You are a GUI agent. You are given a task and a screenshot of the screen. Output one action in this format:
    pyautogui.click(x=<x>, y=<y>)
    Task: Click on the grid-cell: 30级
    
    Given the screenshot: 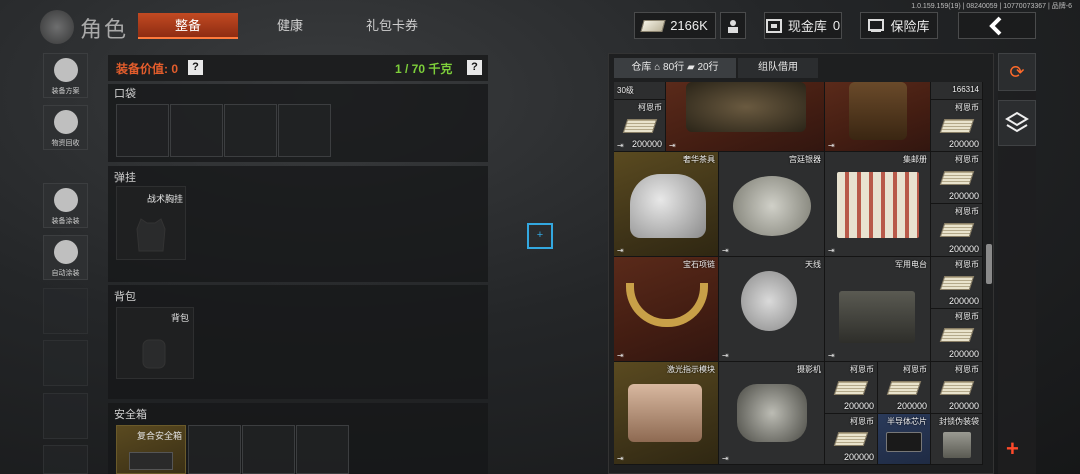 What is the action you would take?
    pyautogui.click(x=640, y=91)
    